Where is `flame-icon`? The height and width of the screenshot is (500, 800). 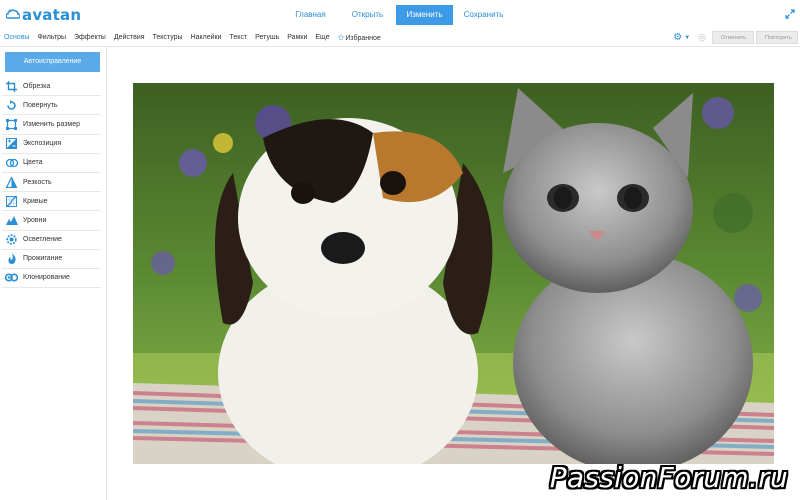 flame-icon is located at coordinates (11, 258).